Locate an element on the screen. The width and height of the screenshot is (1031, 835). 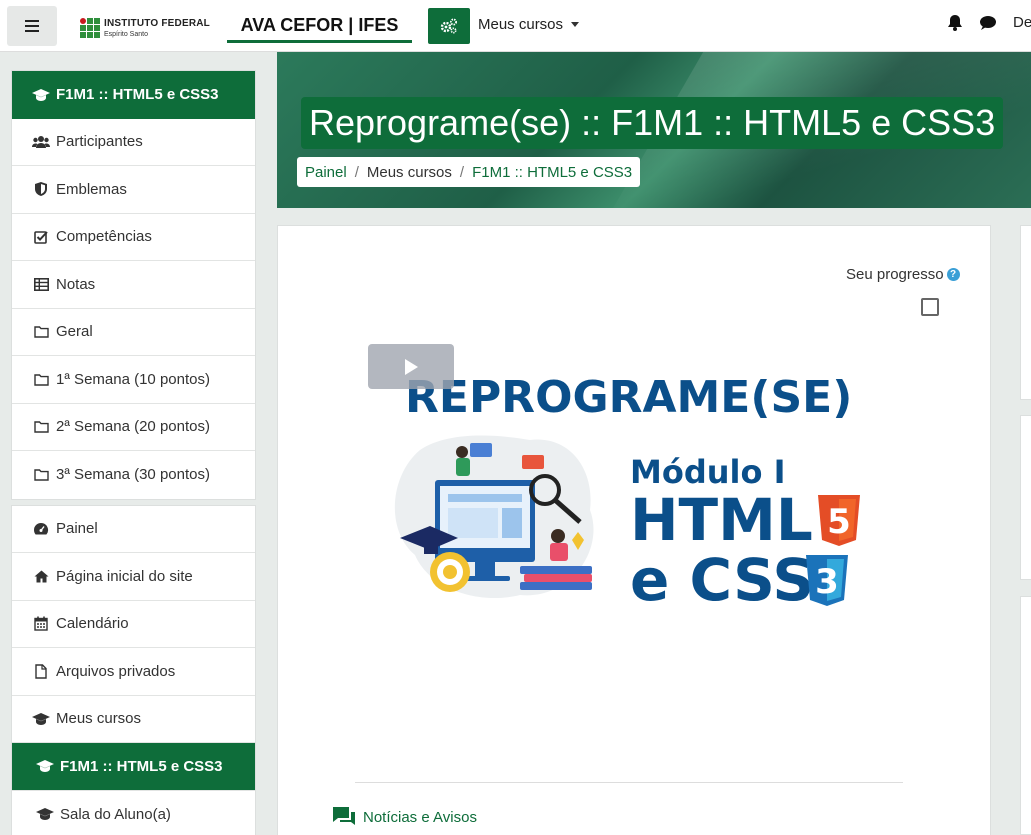
breadcrumb-dashboard: Painel is located at coordinates (326, 172).